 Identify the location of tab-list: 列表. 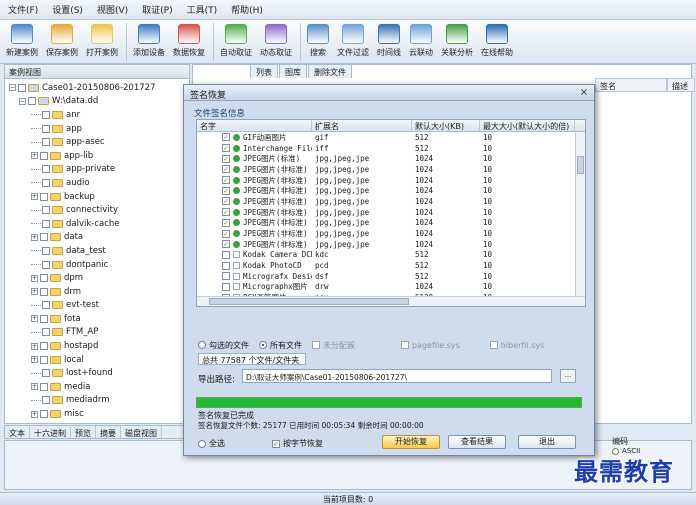
(264, 71).